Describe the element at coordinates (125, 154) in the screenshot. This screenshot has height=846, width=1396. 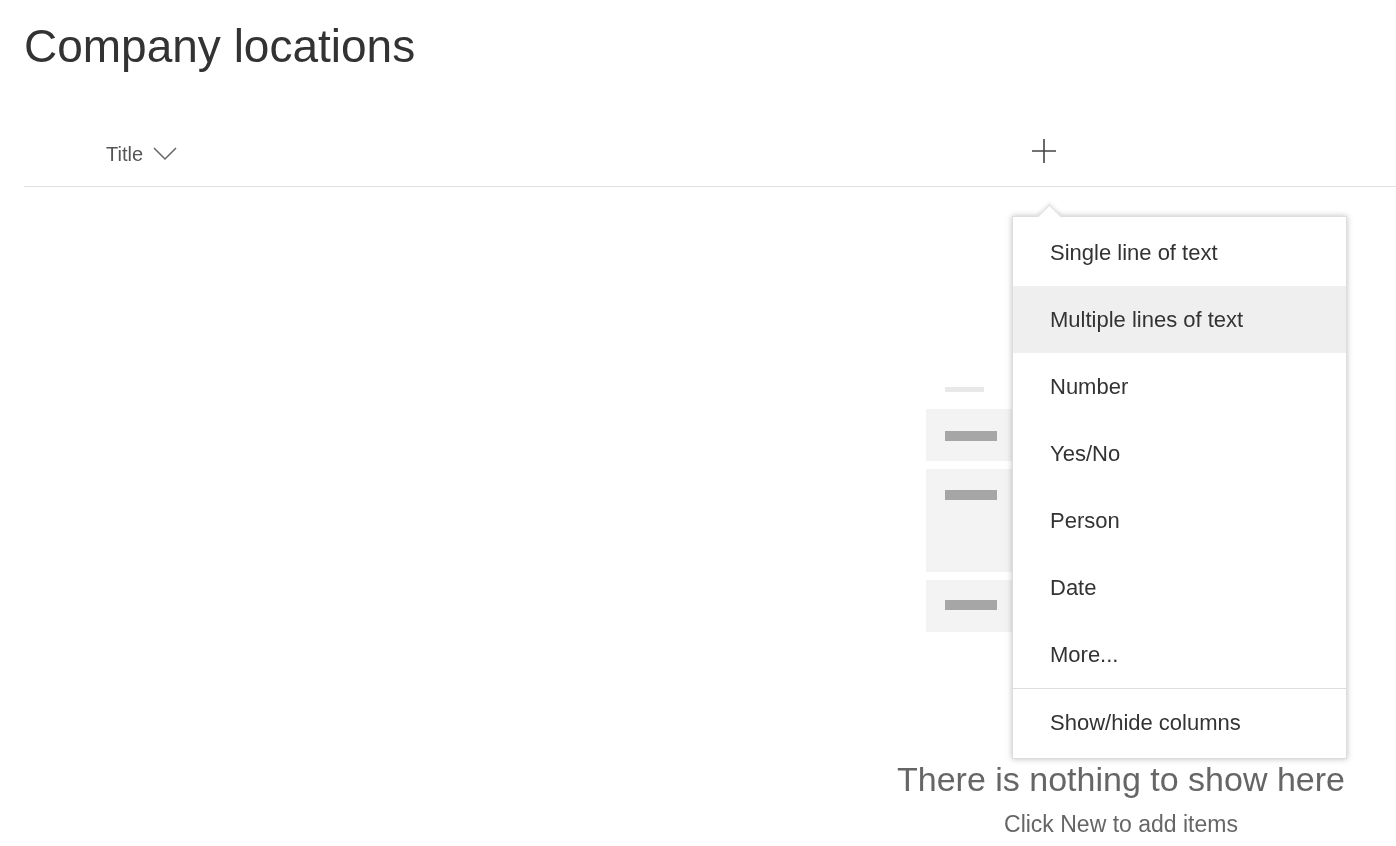
I see `column-header: Title` at that location.